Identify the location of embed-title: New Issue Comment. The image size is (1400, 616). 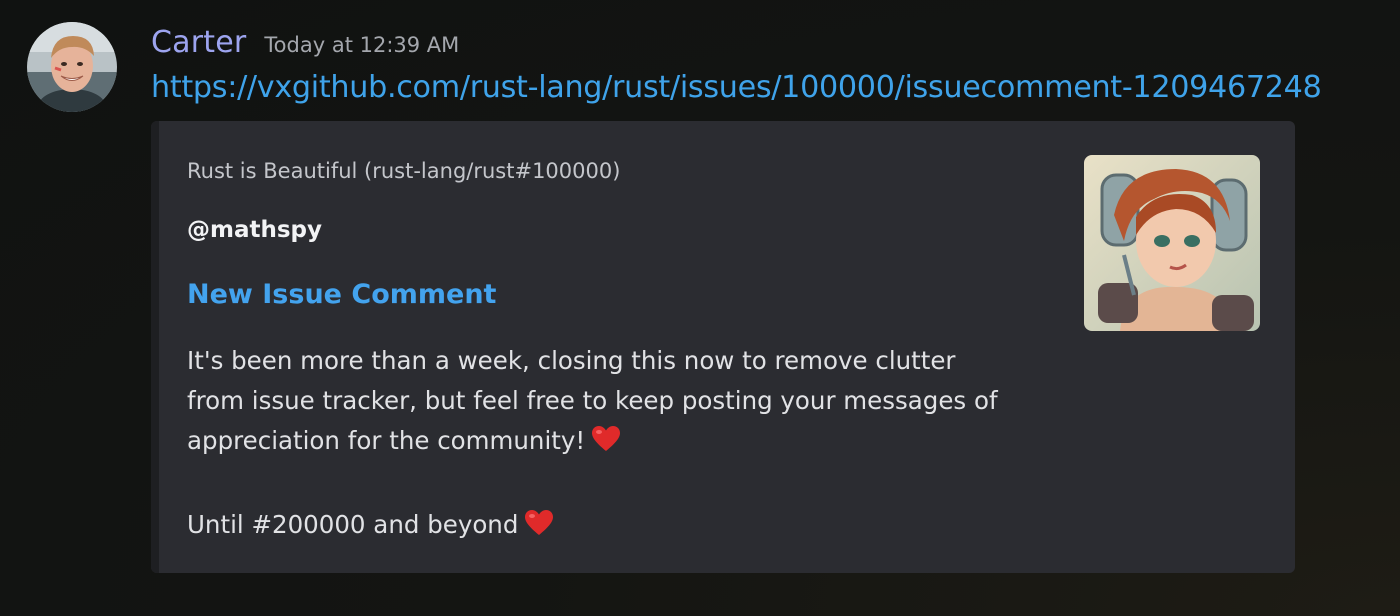
(341, 294).